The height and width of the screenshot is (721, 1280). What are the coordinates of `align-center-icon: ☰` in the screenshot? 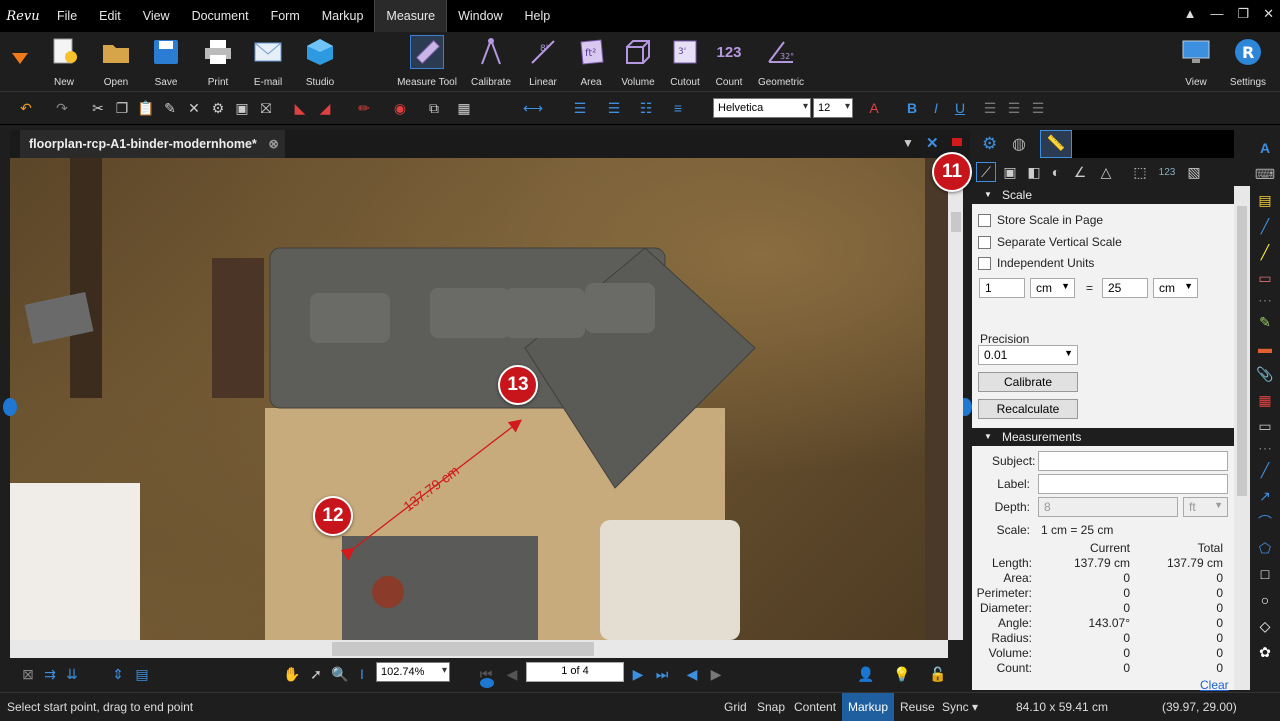 It's located at (1014, 108).